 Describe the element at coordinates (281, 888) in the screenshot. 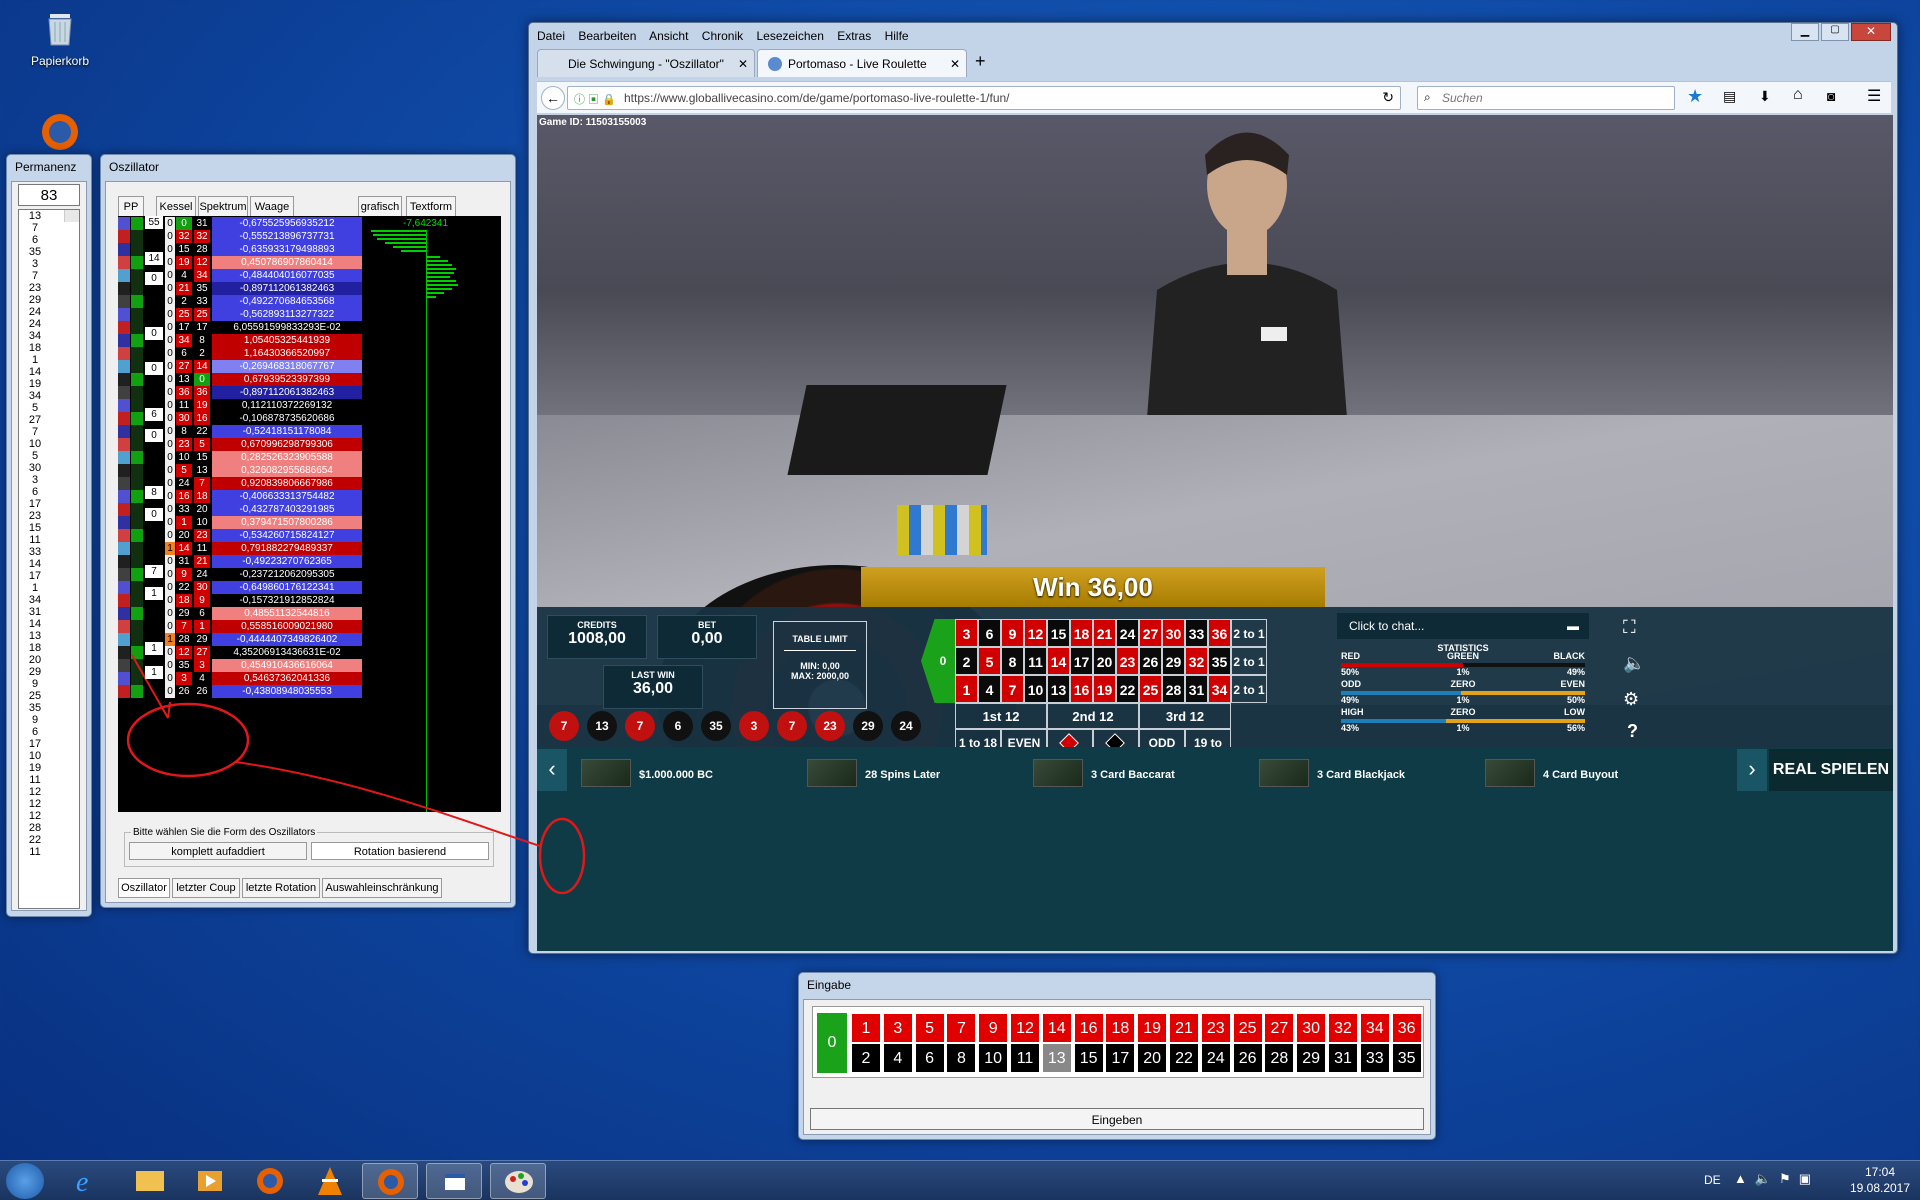

I see `tab-letzte-rotation: letzte Rotation` at that location.